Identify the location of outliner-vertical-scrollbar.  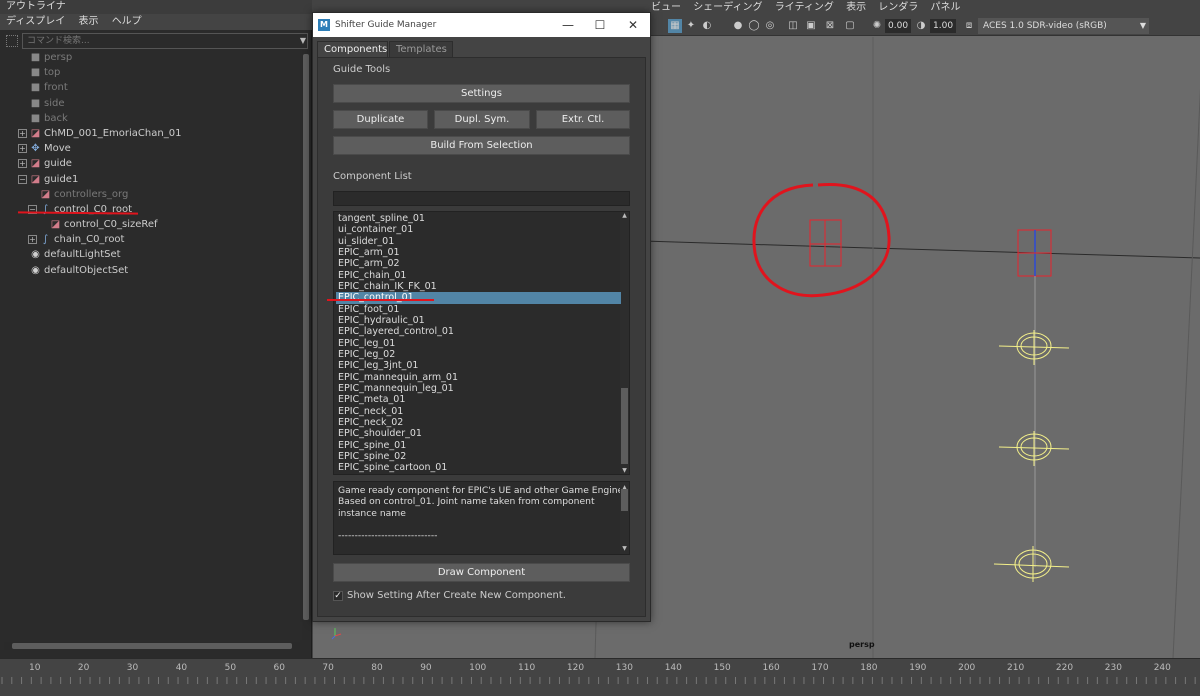
(306, 345).